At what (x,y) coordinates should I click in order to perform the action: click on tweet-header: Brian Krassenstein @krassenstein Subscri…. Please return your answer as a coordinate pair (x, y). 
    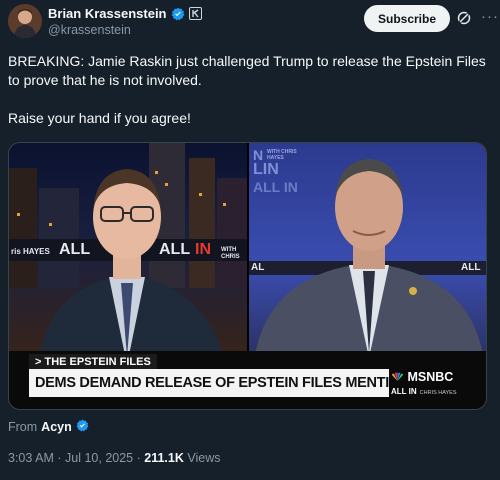
    Looking at the image, I should click on (253, 23).